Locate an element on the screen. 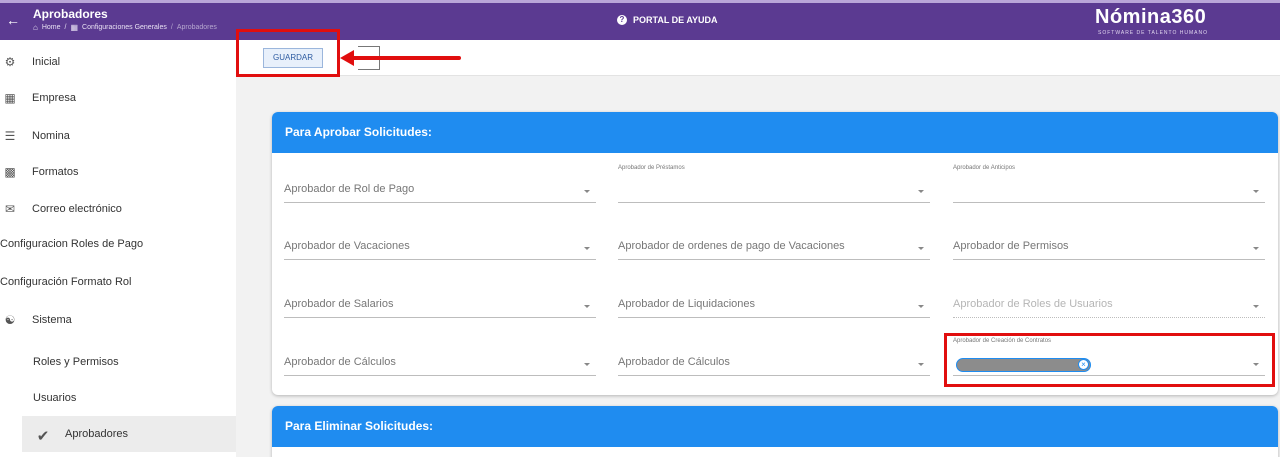 The image size is (1280, 457). sidebar-item-nomina: ☰ Nomina is located at coordinates (118, 136).